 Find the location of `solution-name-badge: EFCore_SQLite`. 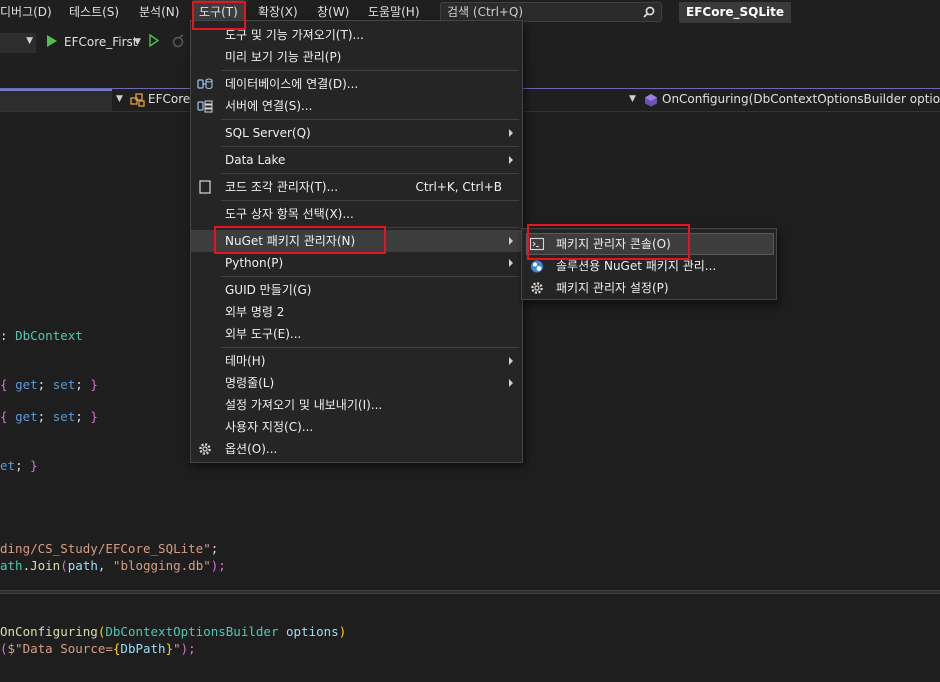

solution-name-badge: EFCore_SQLite is located at coordinates (735, 12).